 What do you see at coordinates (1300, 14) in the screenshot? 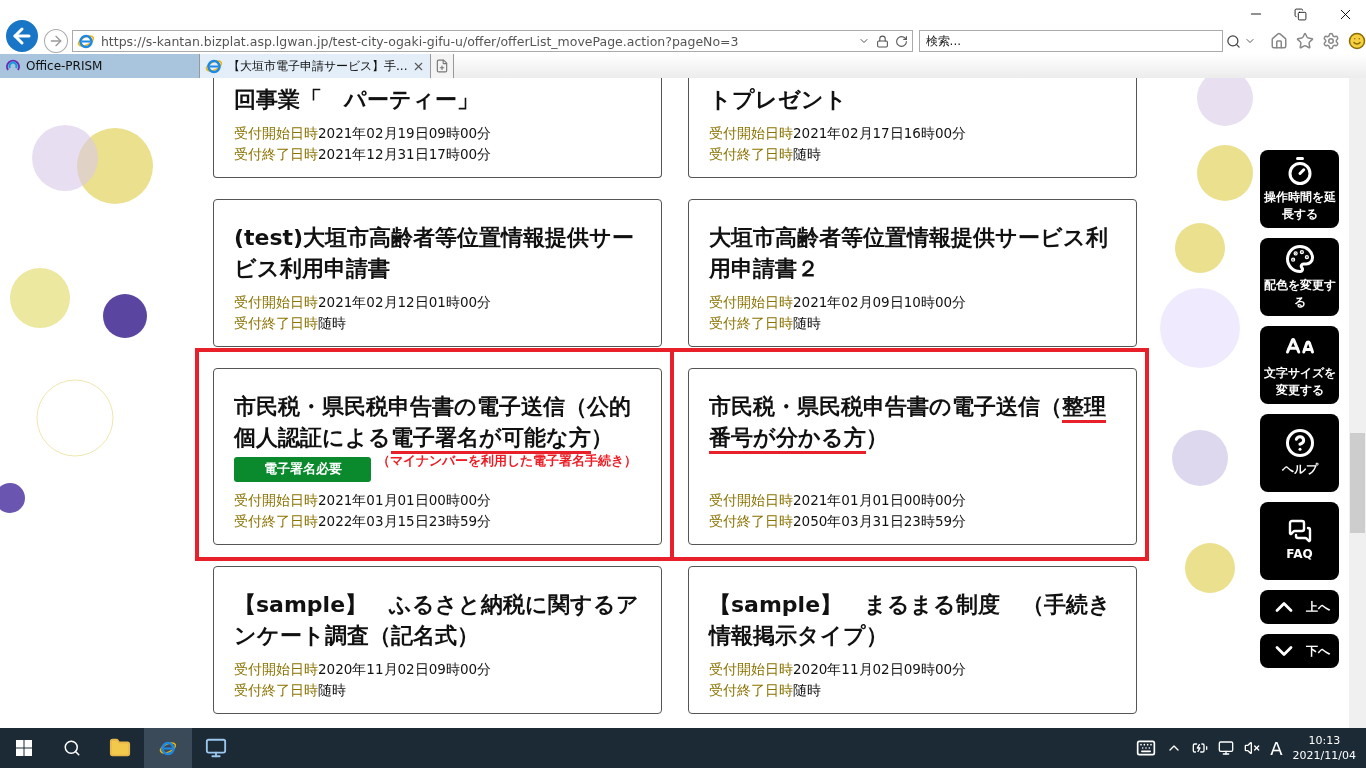
I see `restore-icon` at bounding box center [1300, 14].